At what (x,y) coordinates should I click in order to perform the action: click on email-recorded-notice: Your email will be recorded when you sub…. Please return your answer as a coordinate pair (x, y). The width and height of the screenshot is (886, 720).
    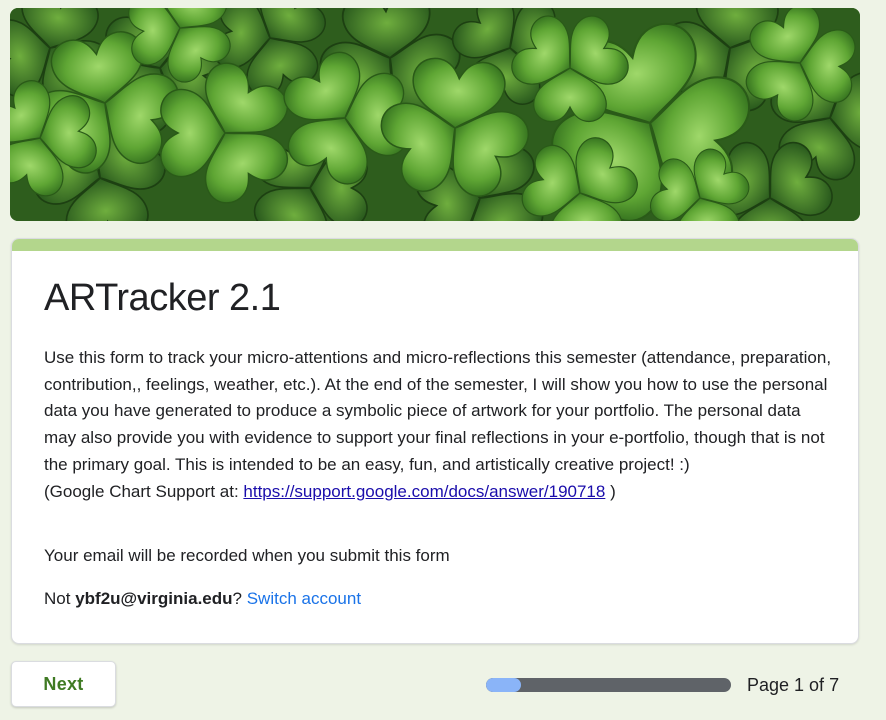
    Looking at the image, I should click on (247, 555).